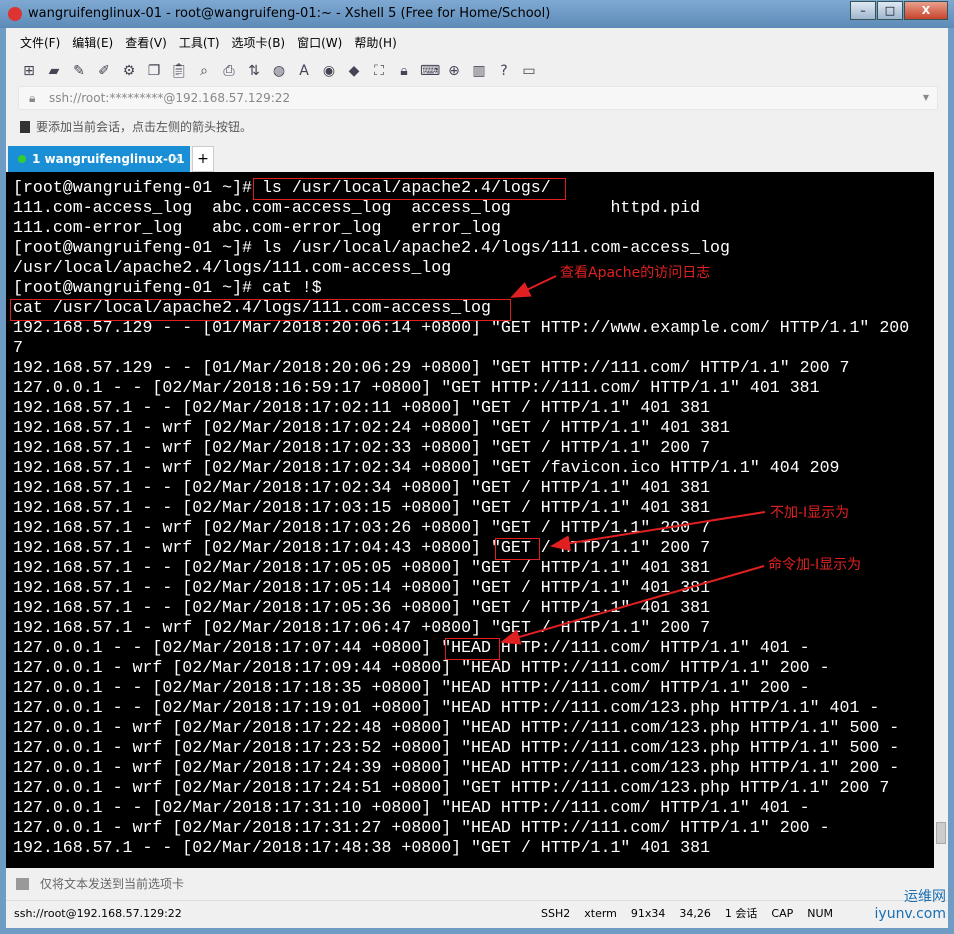  I want to click on annotation-arrows, so click(633, 460).